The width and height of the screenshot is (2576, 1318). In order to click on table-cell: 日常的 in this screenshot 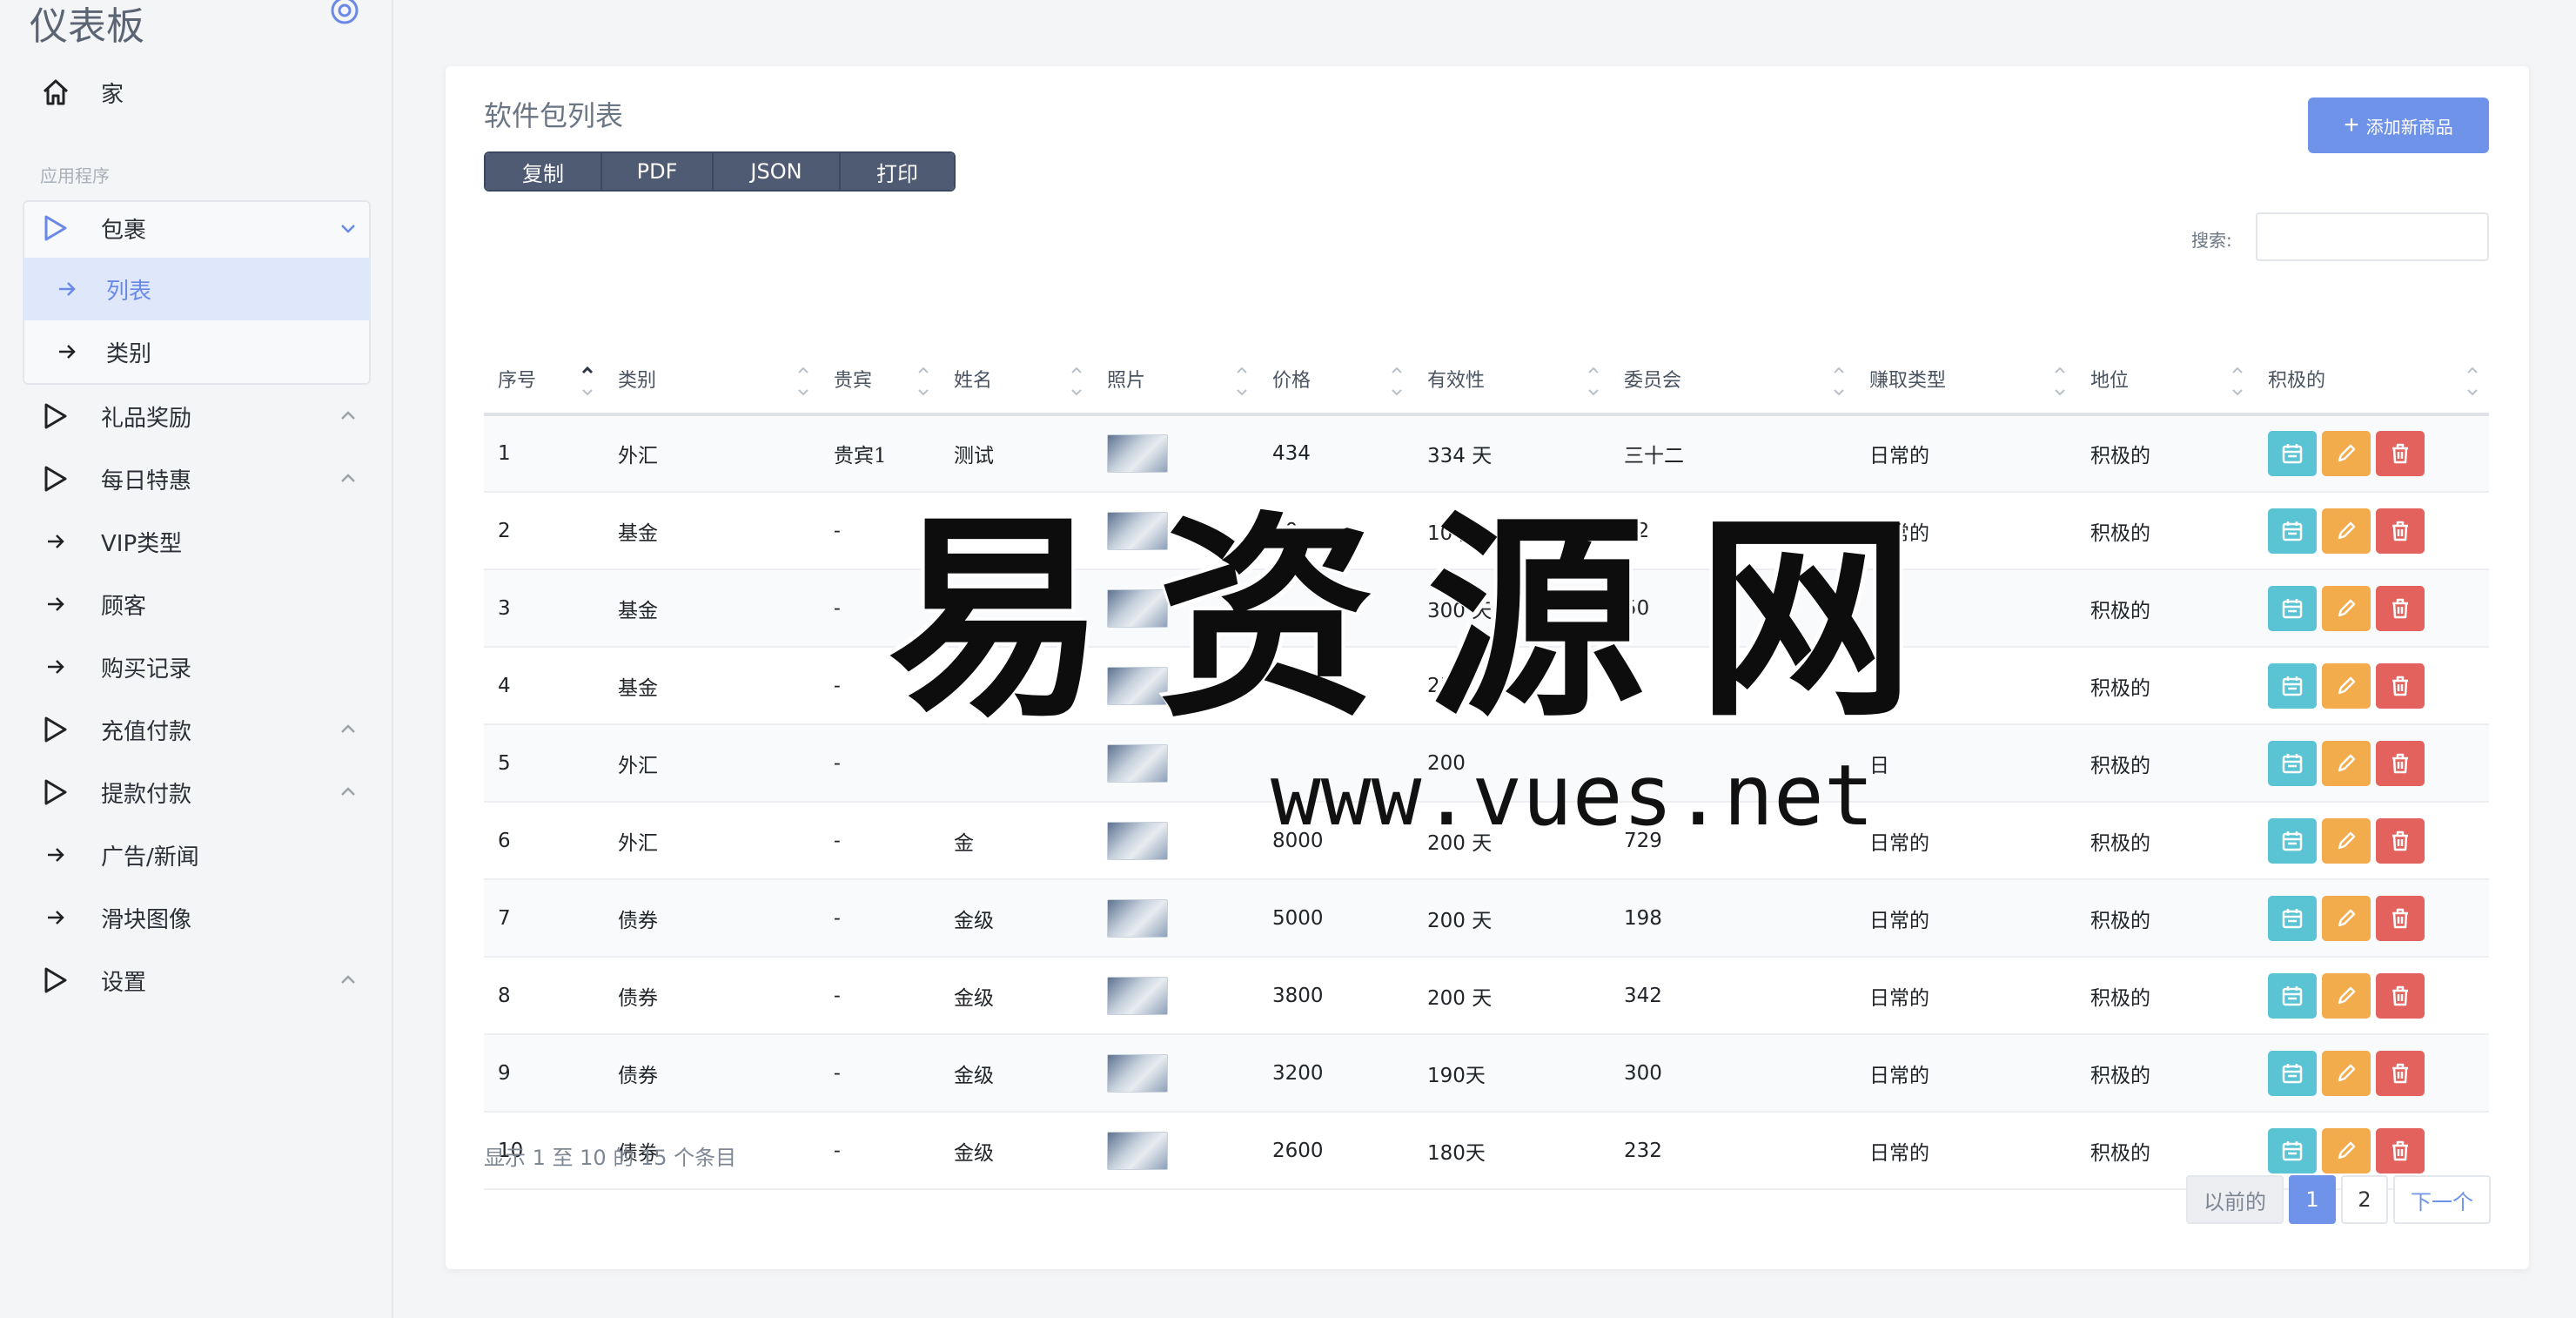, I will do `click(1966, 841)`.